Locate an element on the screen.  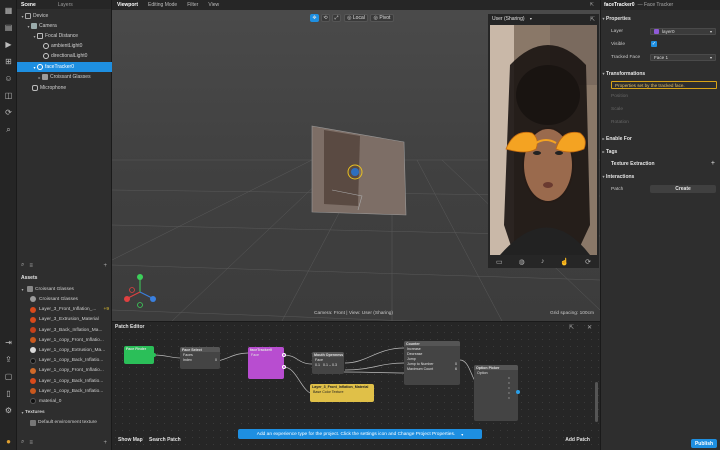
tab-scene: Scene is located at coordinates (28, 5).